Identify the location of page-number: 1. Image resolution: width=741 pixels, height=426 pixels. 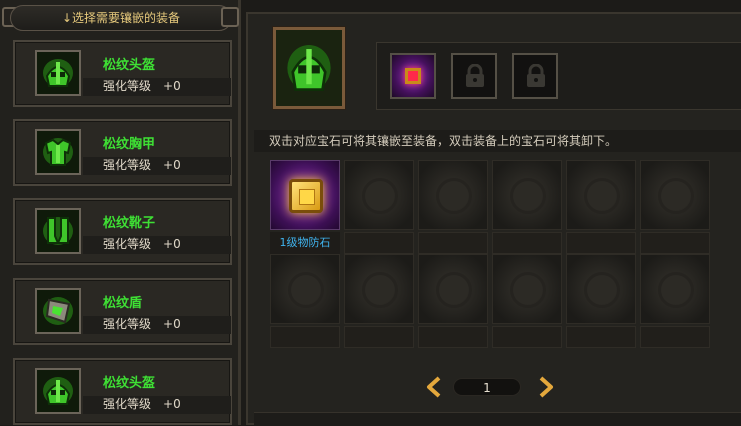
(487, 387).